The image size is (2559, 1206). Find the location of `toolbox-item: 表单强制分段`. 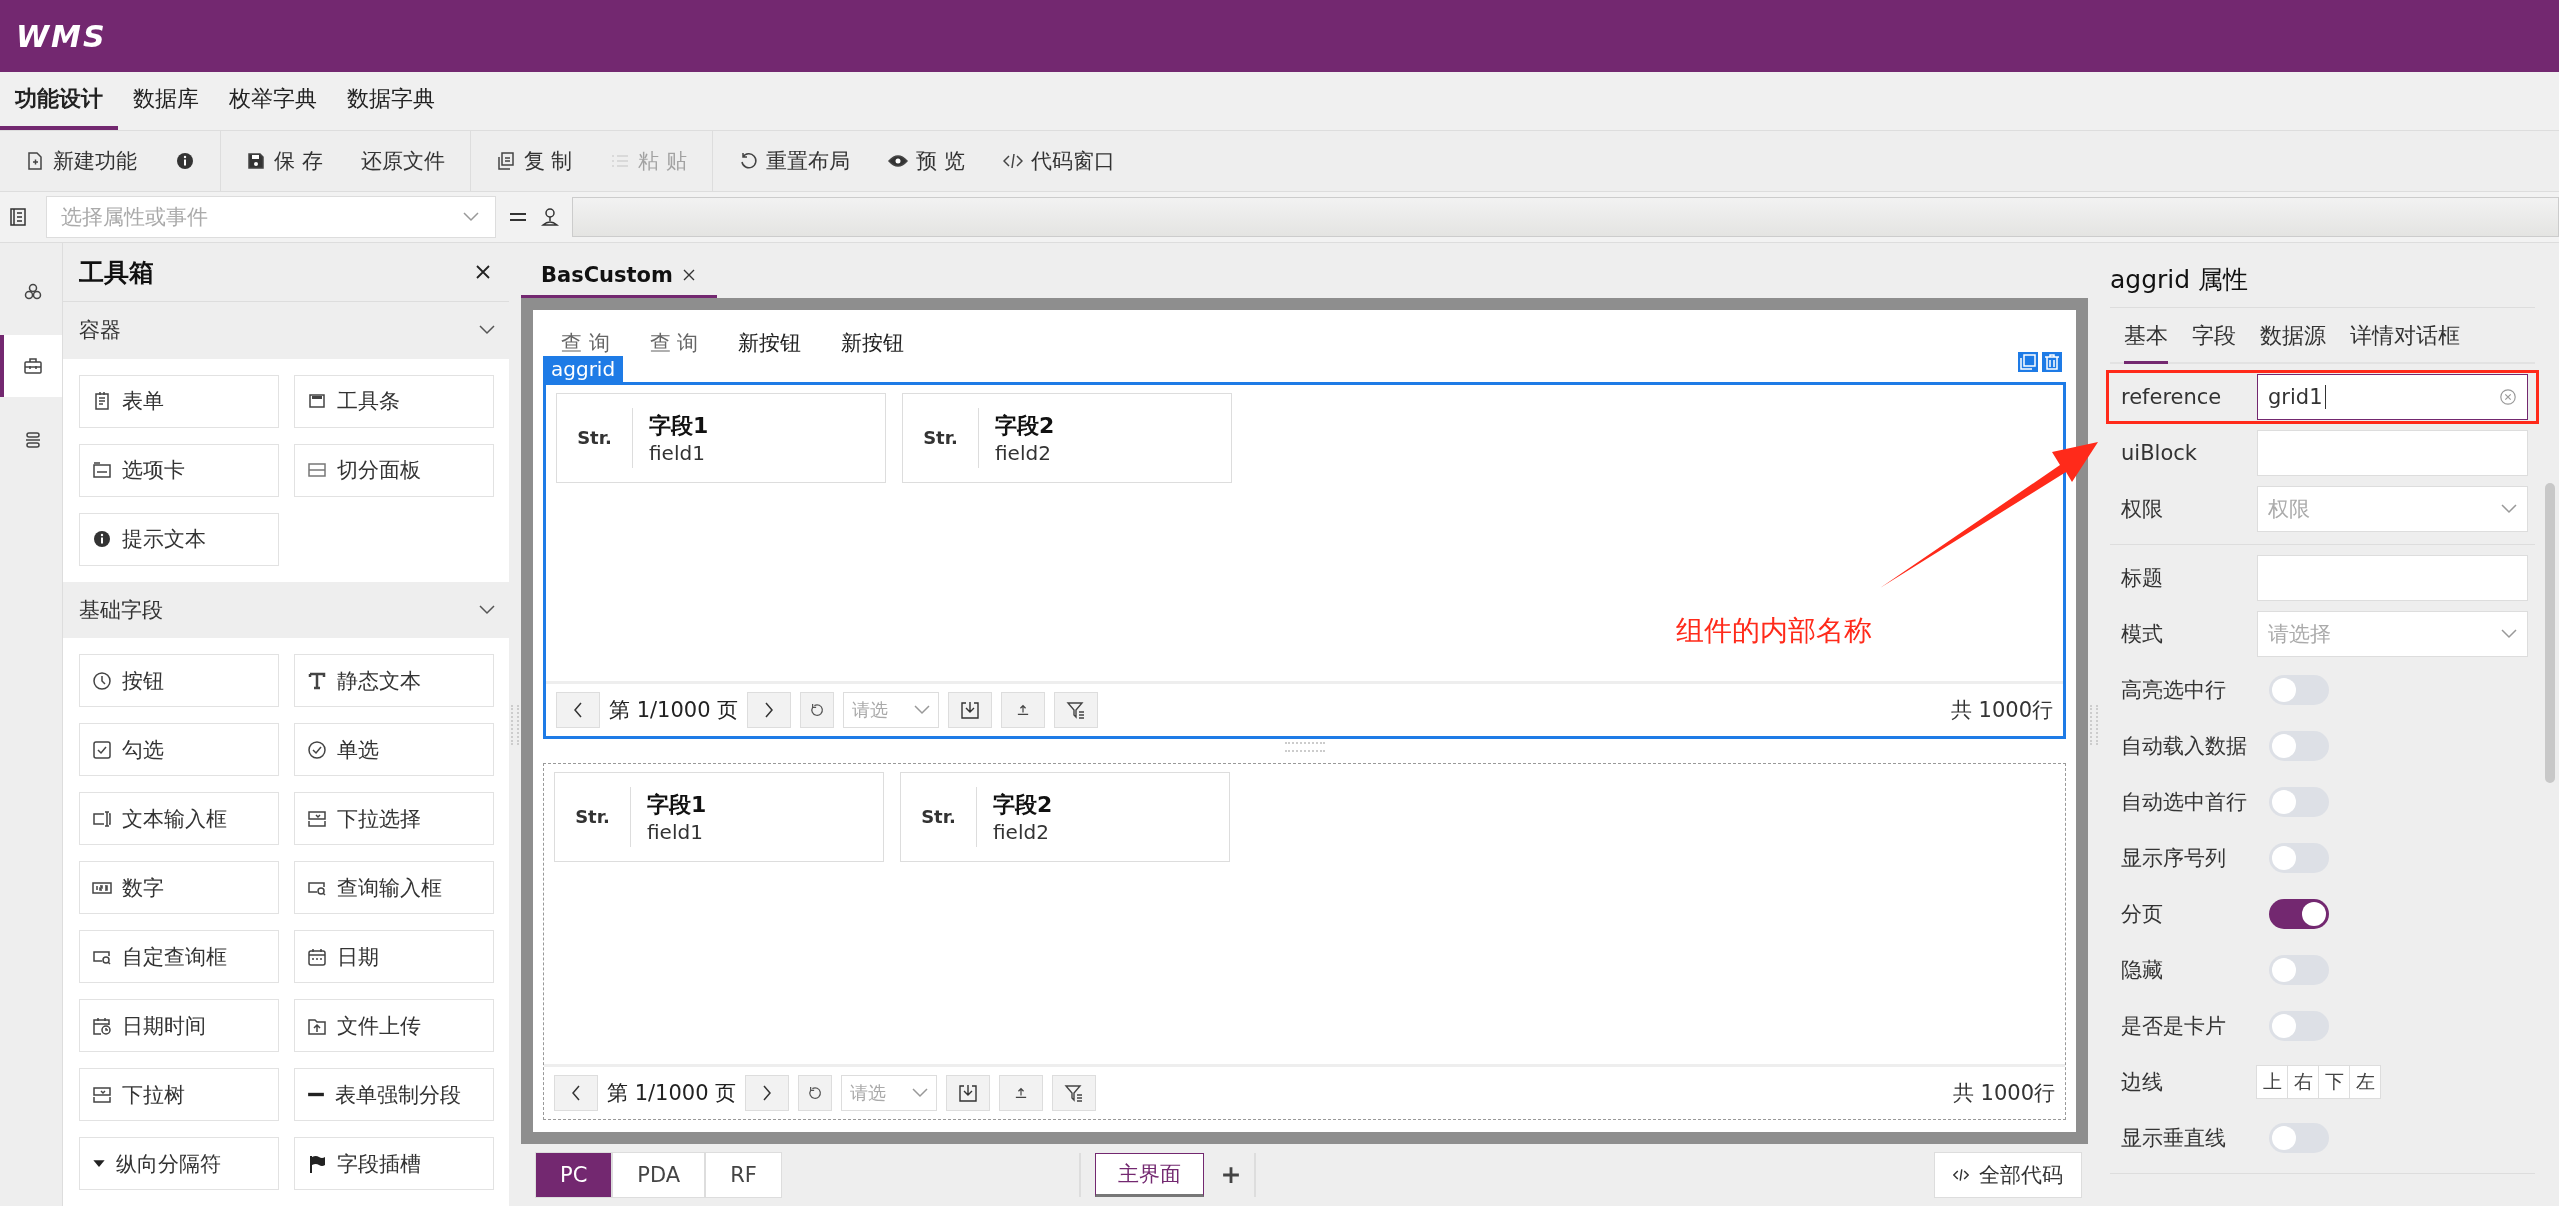

toolbox-item: 表单强制分段 is located at coordinates (394, 1094).